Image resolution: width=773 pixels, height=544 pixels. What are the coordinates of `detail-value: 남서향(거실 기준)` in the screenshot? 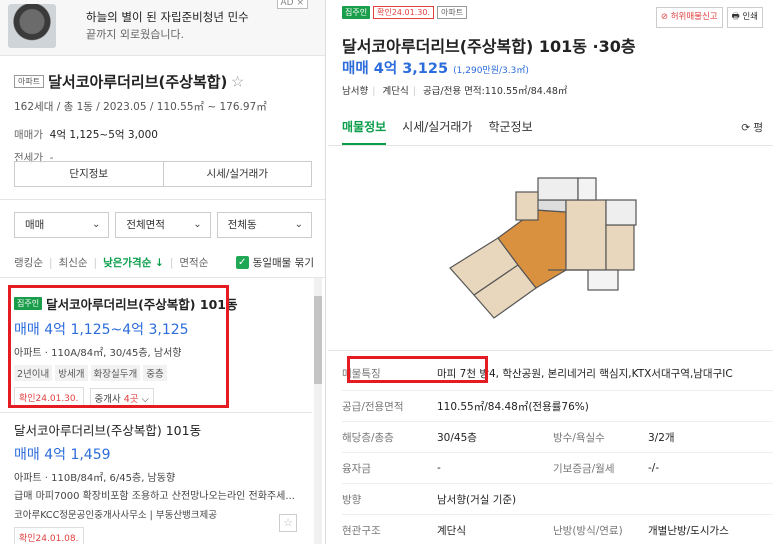 It's located at (477, 499).